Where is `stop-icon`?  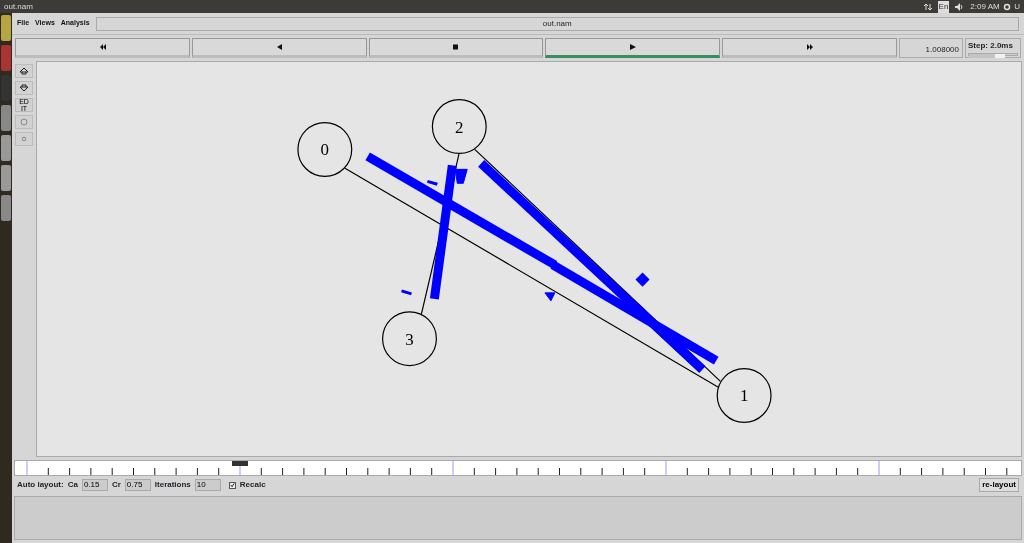 stop-icon is located at coordinates (456, 47).